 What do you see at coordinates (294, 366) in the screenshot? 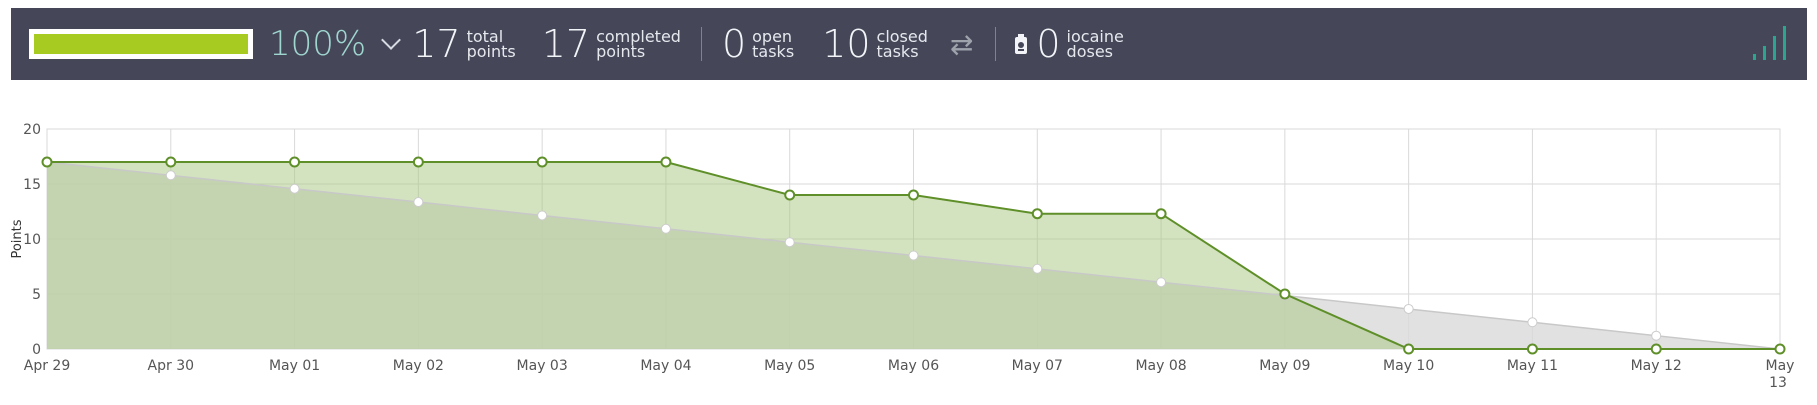
I see `x-tick-label: May 01` at bounding box center [294, 366].